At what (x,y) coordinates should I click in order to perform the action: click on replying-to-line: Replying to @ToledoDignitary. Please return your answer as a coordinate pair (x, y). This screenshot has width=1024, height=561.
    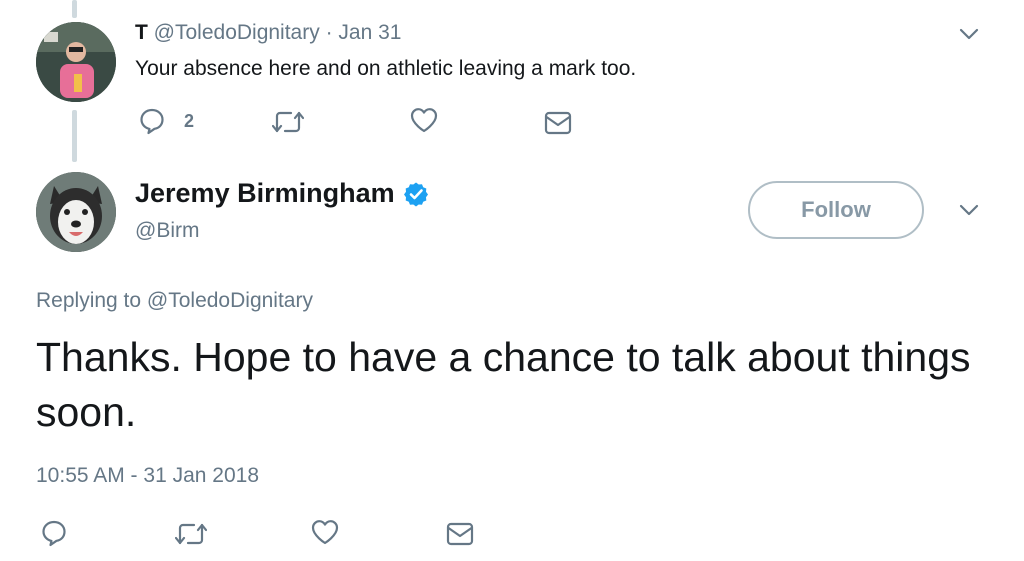
    Looking at the image, I should click on (174, 301).